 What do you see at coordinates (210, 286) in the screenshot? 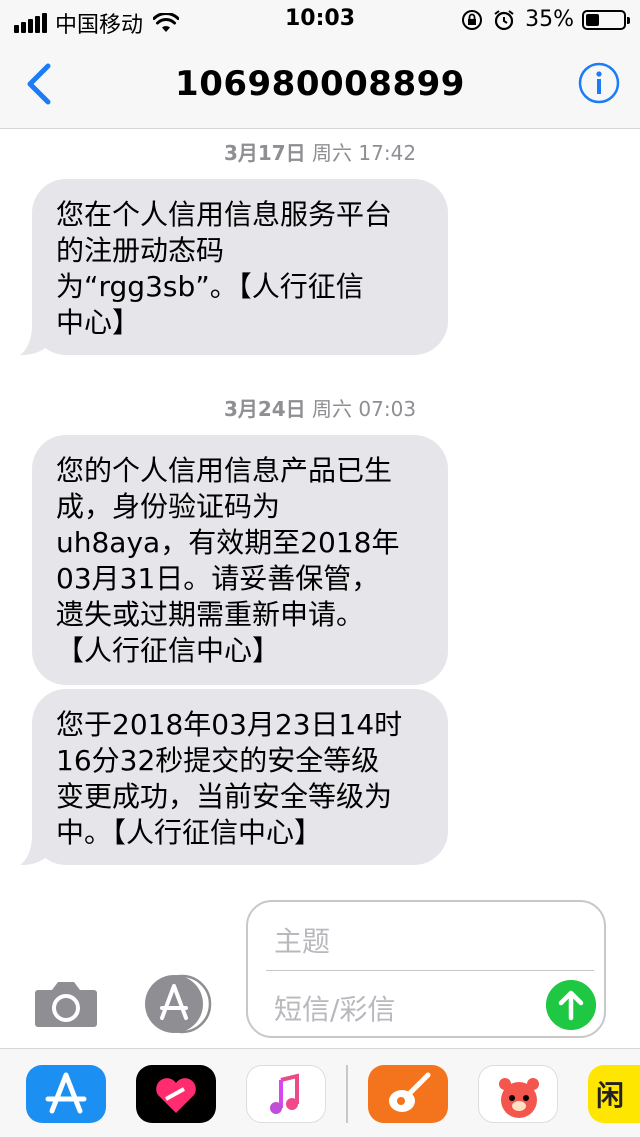
I see `message-line: 为“rgg3sb”。【人行征信` at bounding box center [210, 286].